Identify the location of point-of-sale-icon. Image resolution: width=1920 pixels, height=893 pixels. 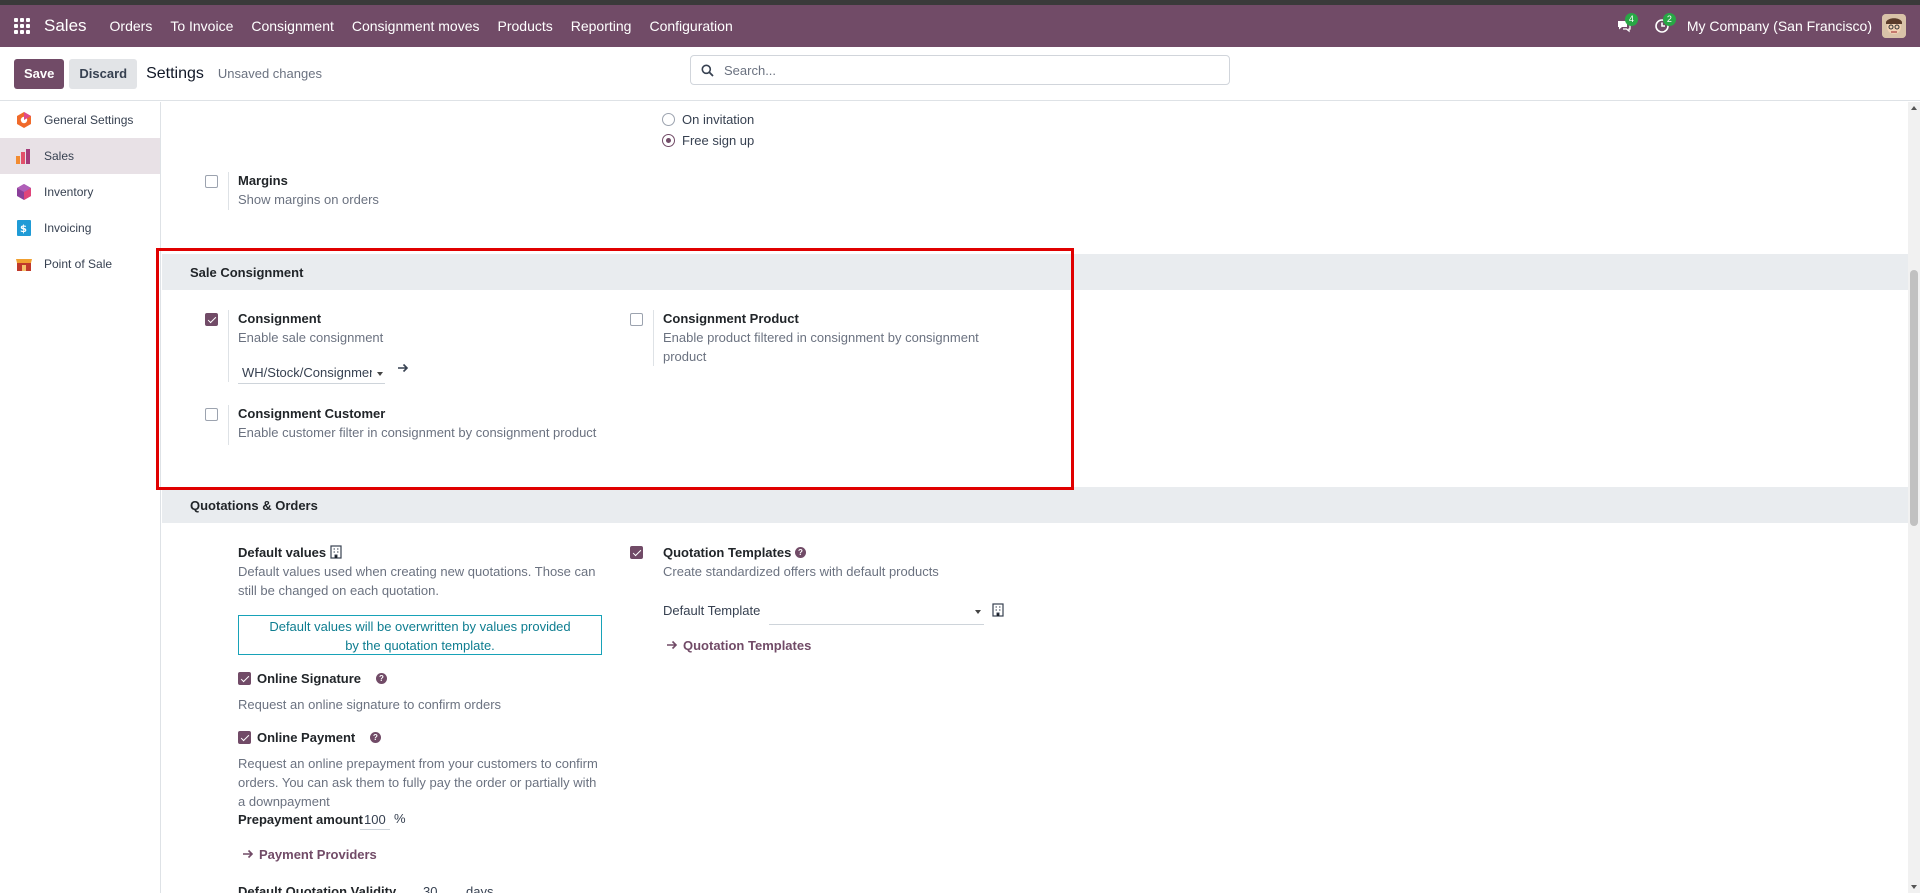
(24, 264).